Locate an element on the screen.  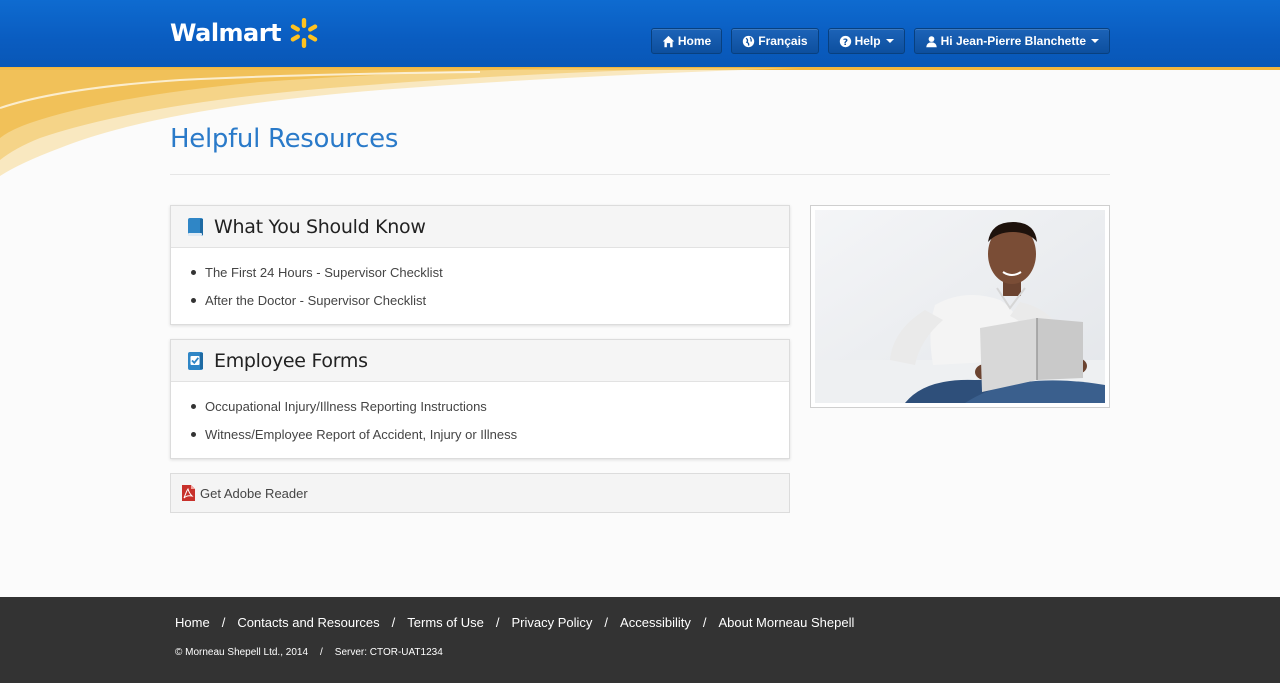
decorative-swoosh is located at coordinates (400, 122).